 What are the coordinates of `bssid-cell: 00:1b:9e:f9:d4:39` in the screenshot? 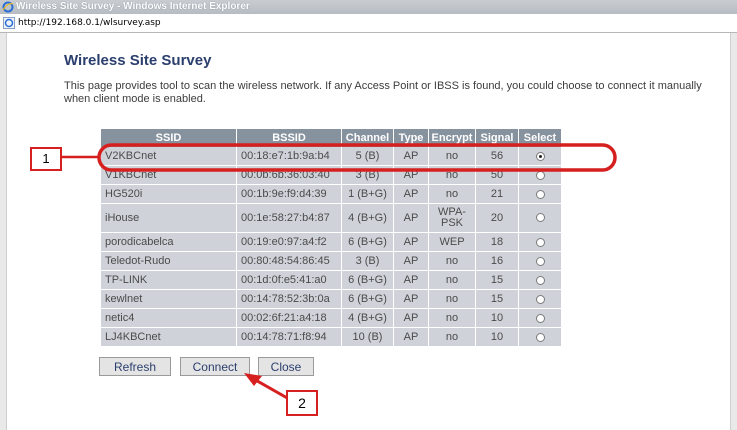 It's located at (289, 194).